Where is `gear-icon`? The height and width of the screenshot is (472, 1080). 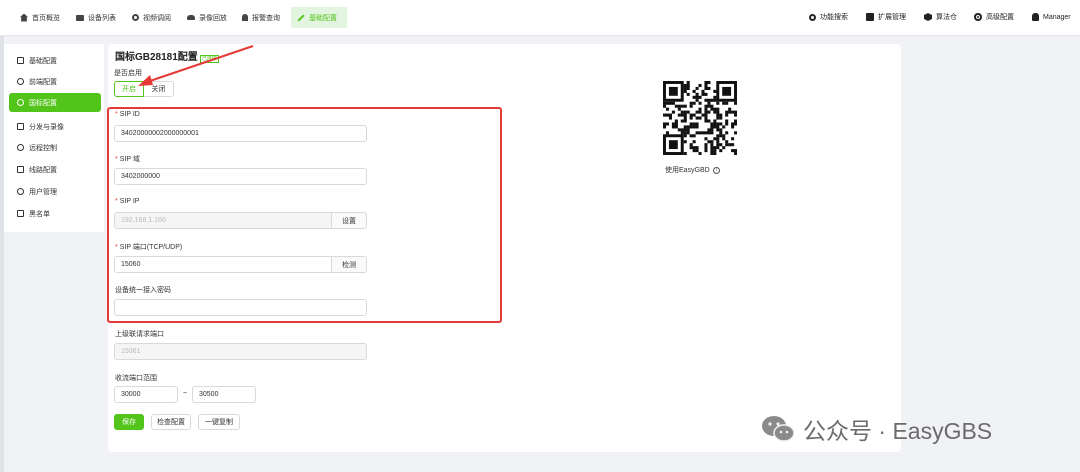 gear-icon is located at coordinates (978, 17).